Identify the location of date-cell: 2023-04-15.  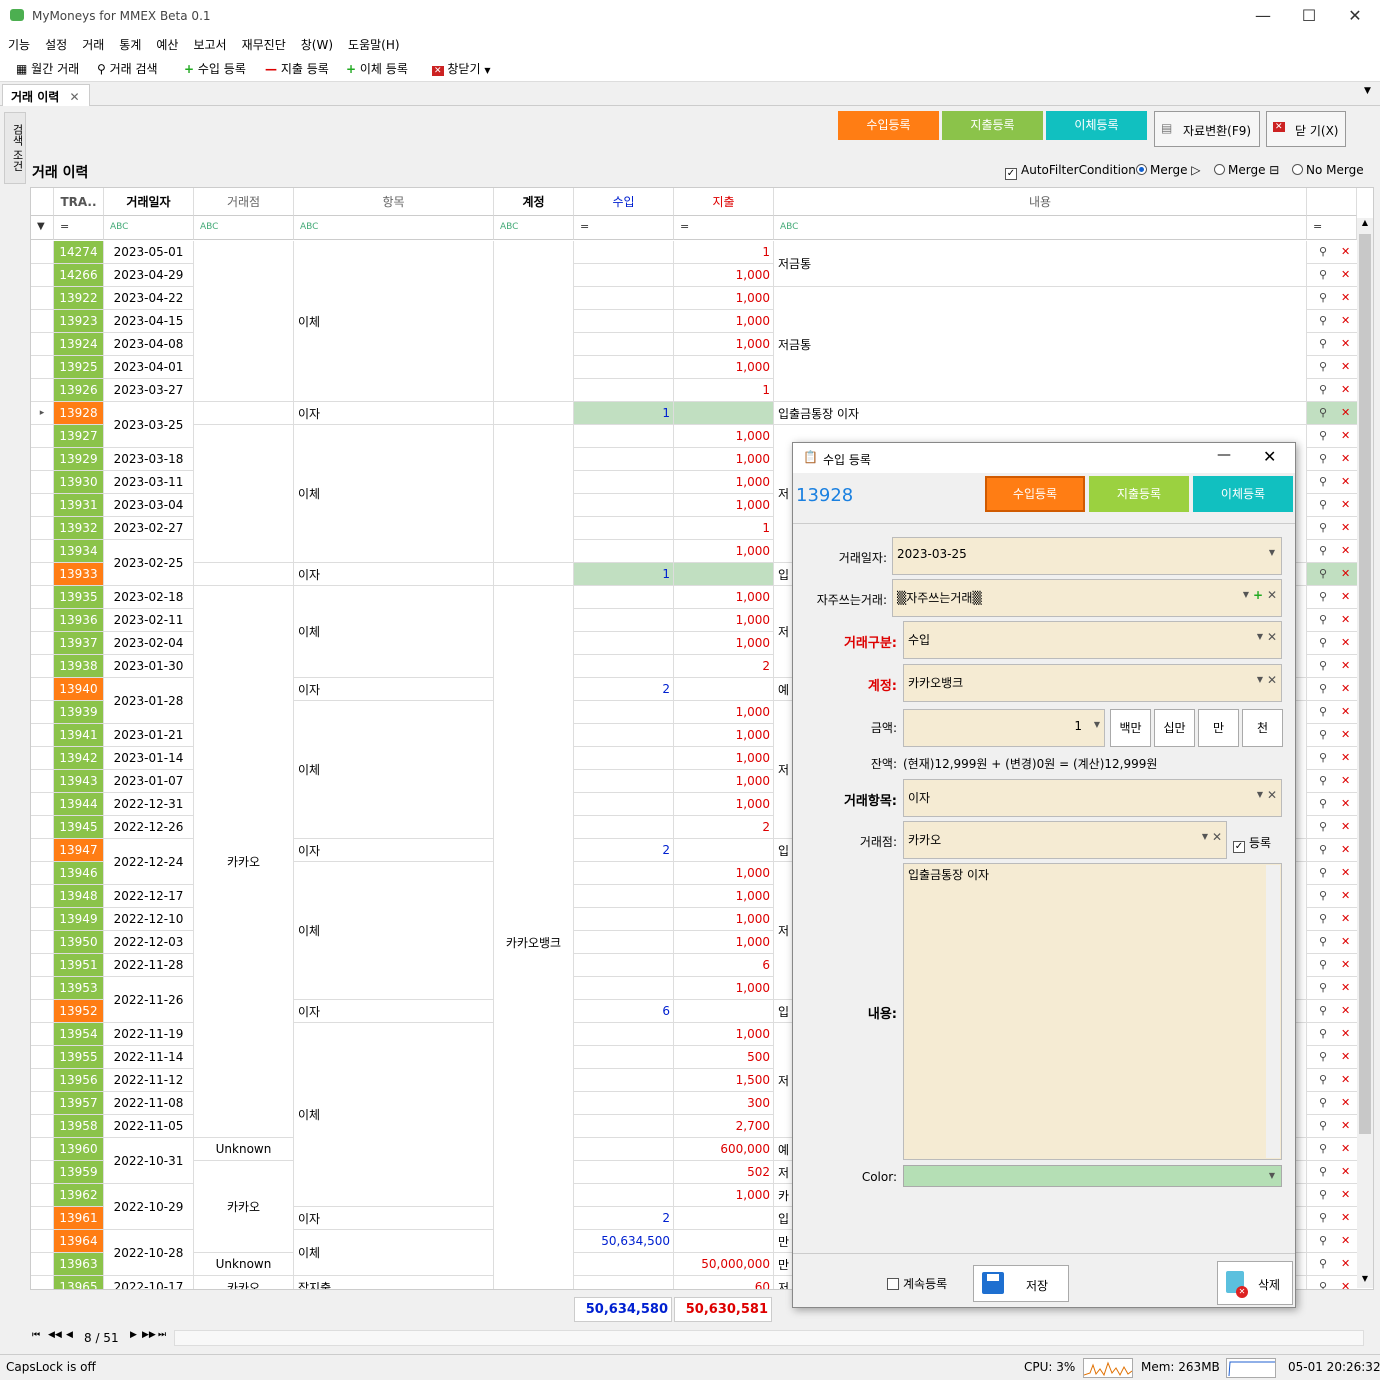
(149, 321).